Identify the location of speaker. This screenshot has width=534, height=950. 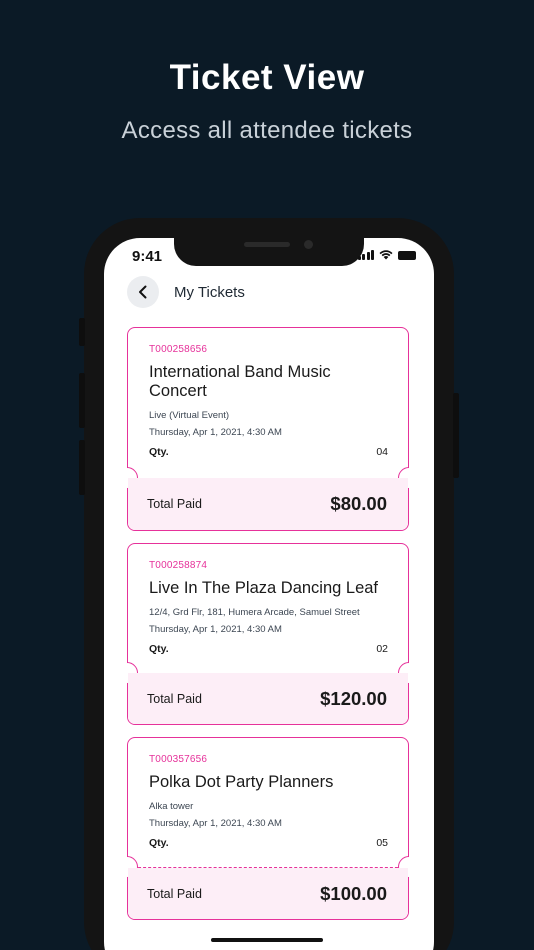
(267, 244).